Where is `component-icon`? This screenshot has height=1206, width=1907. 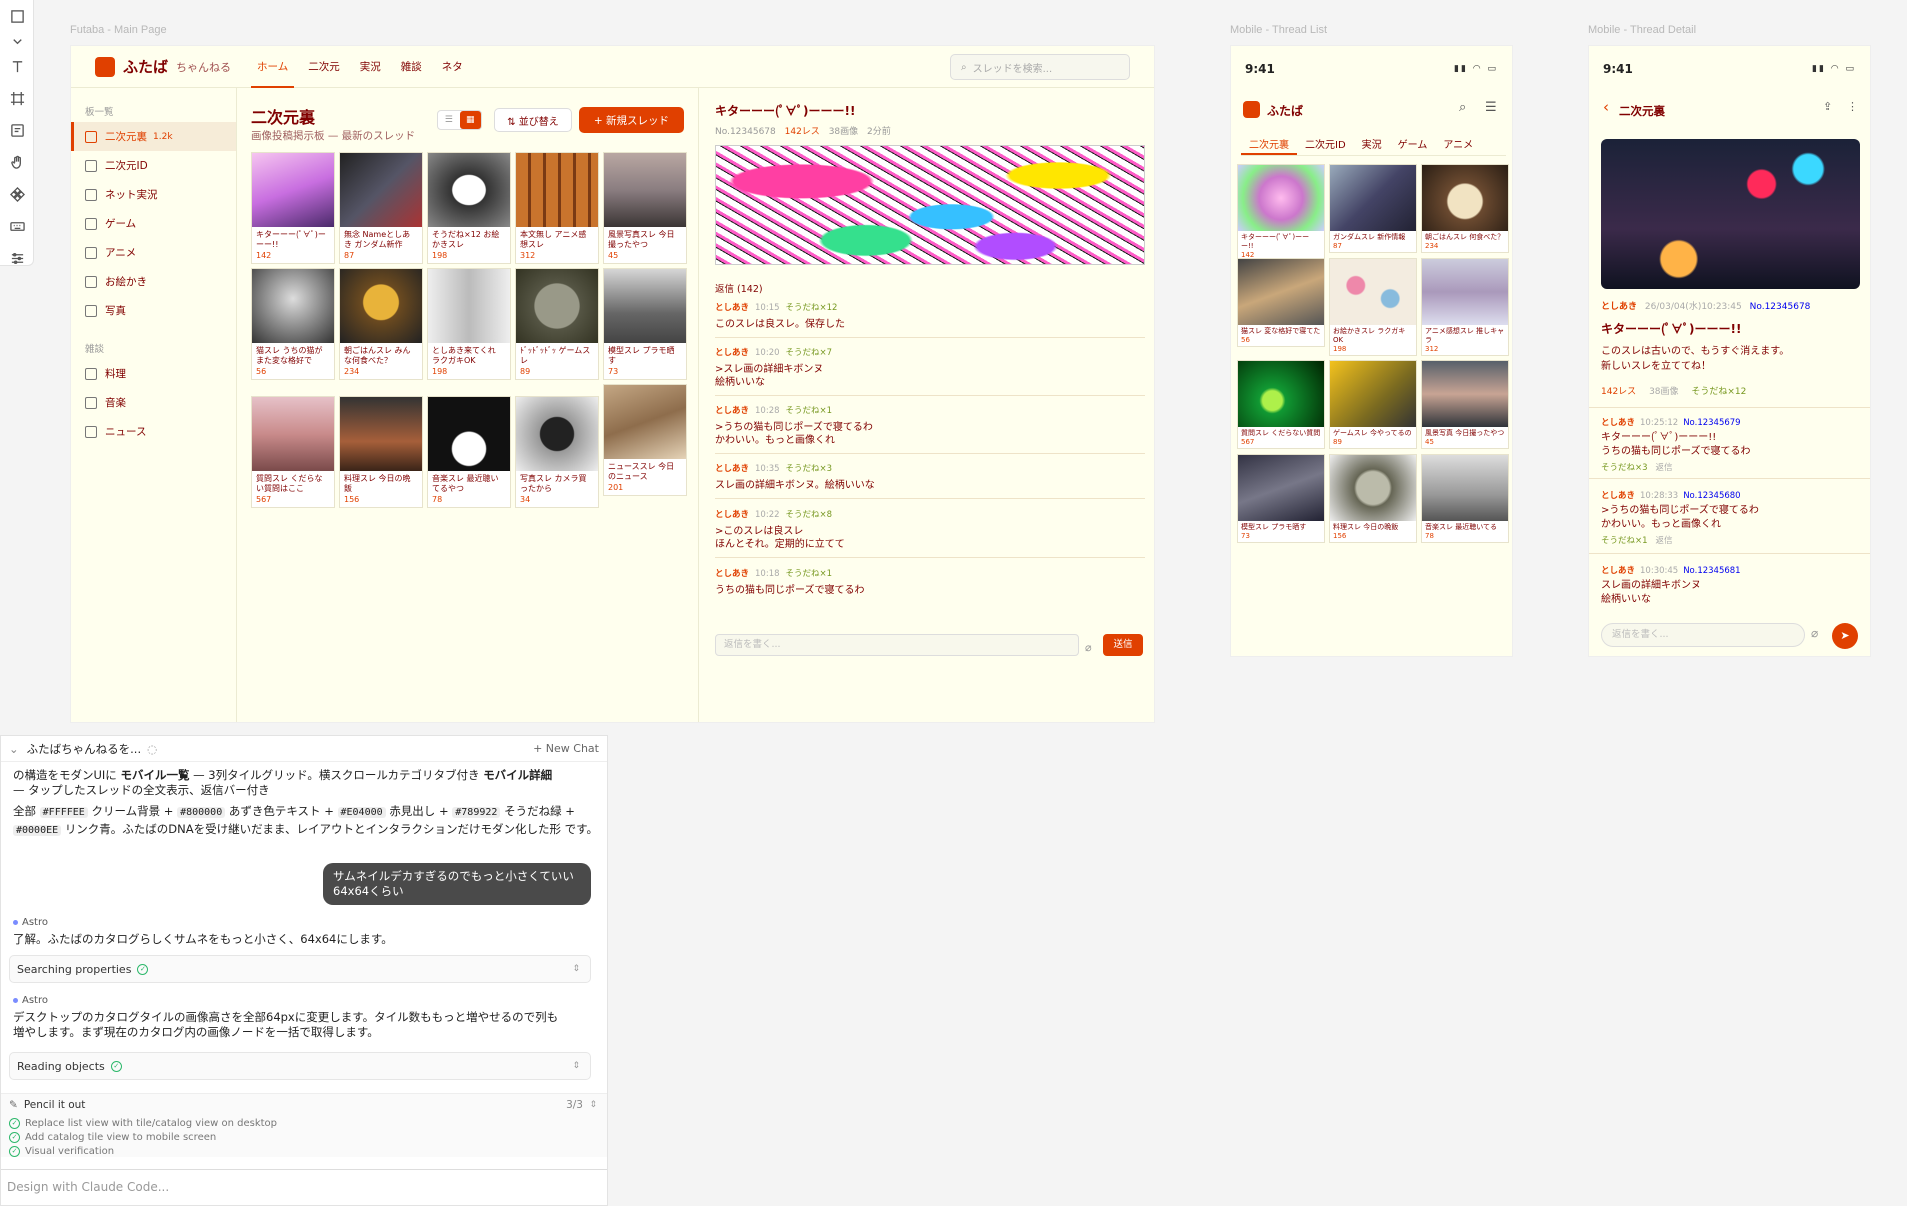
component-icon is located at coordinates (17, 194).